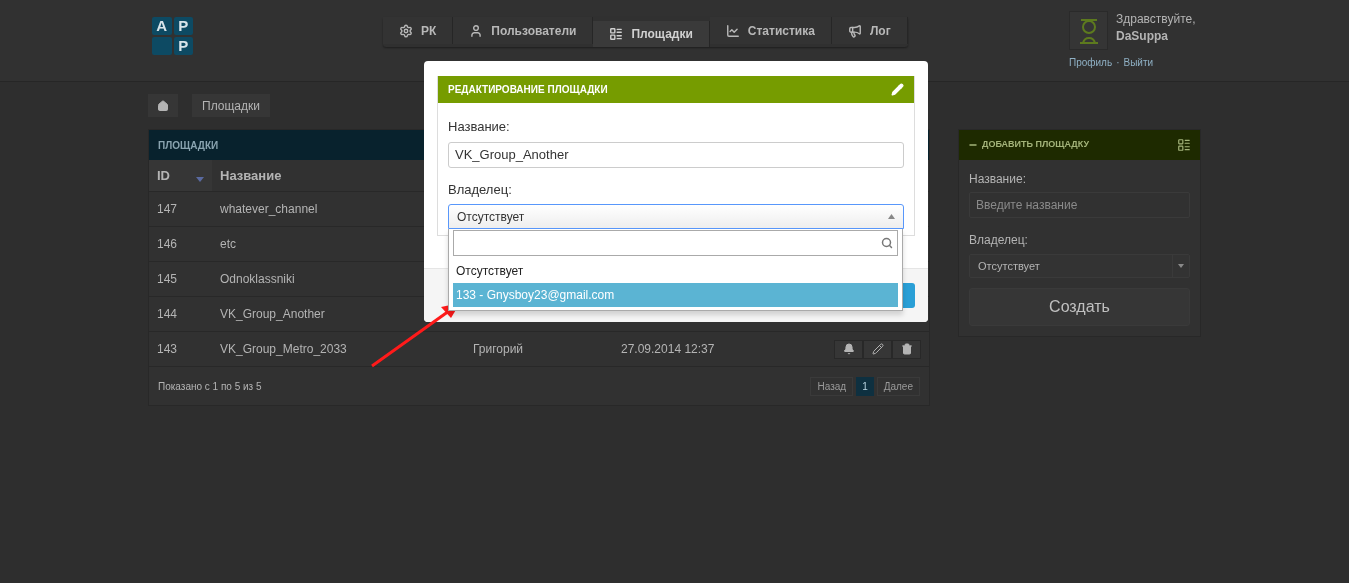  What do you see at coordinates (167, 349) in the screenshot?
I see `table-cell-text: 143` at bounding box center [167, 349].